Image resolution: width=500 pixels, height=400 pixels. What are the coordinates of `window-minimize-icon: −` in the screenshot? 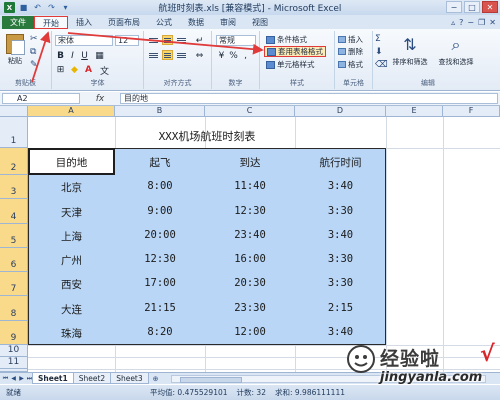 It's located at (470, 22).